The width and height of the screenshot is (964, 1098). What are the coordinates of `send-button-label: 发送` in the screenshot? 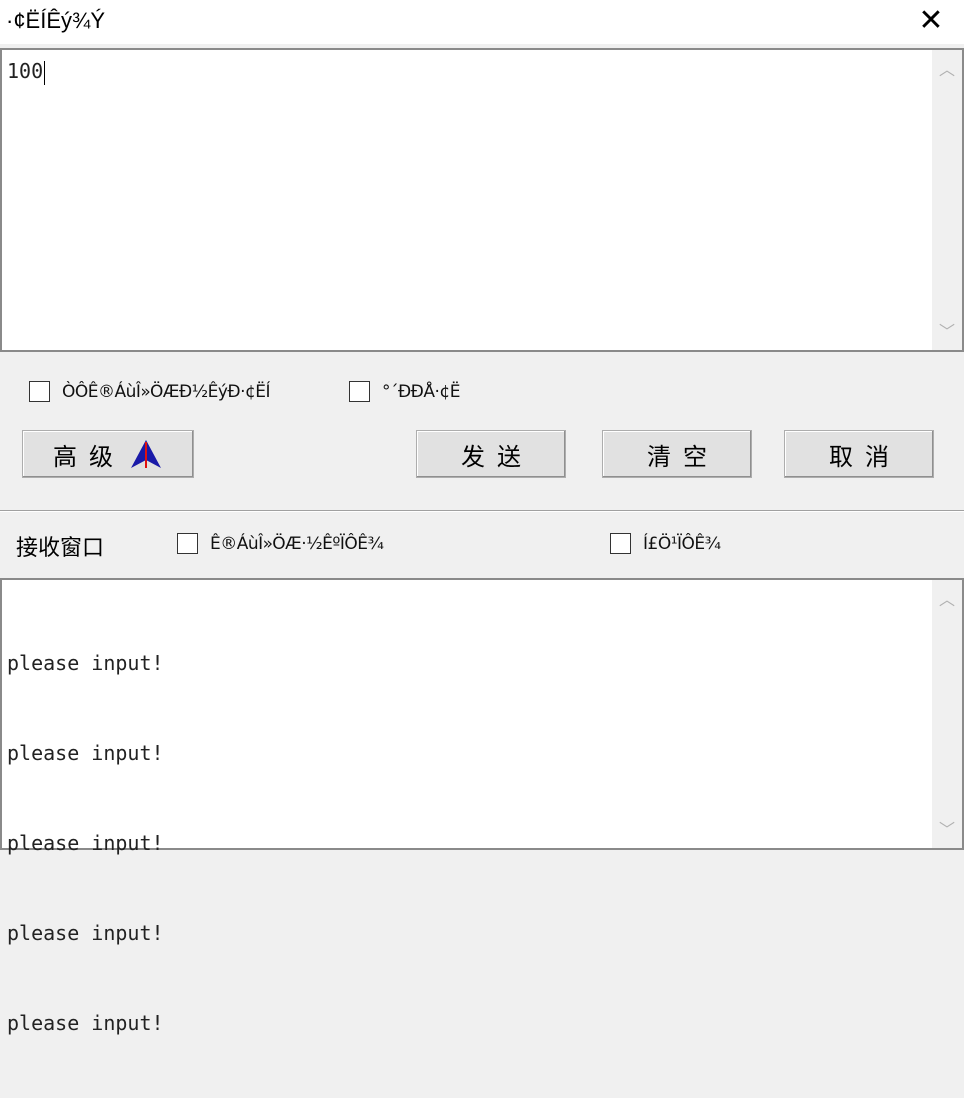 It's located at (497, 456).